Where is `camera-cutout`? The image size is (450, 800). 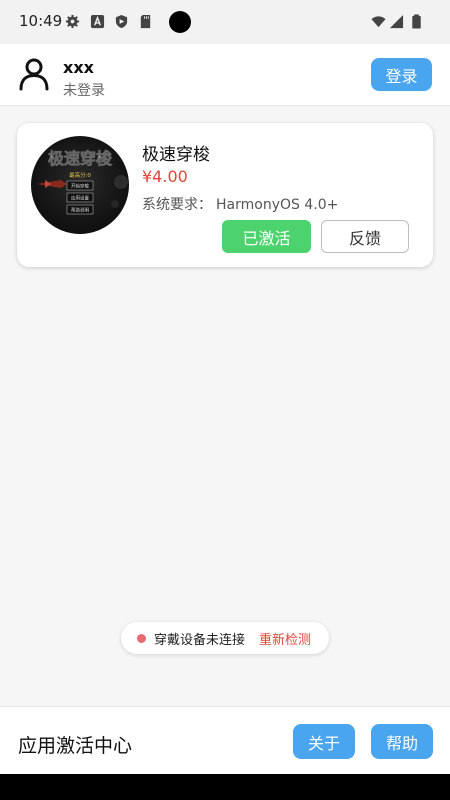
camera-cutout is located at coordinates (180, 22).